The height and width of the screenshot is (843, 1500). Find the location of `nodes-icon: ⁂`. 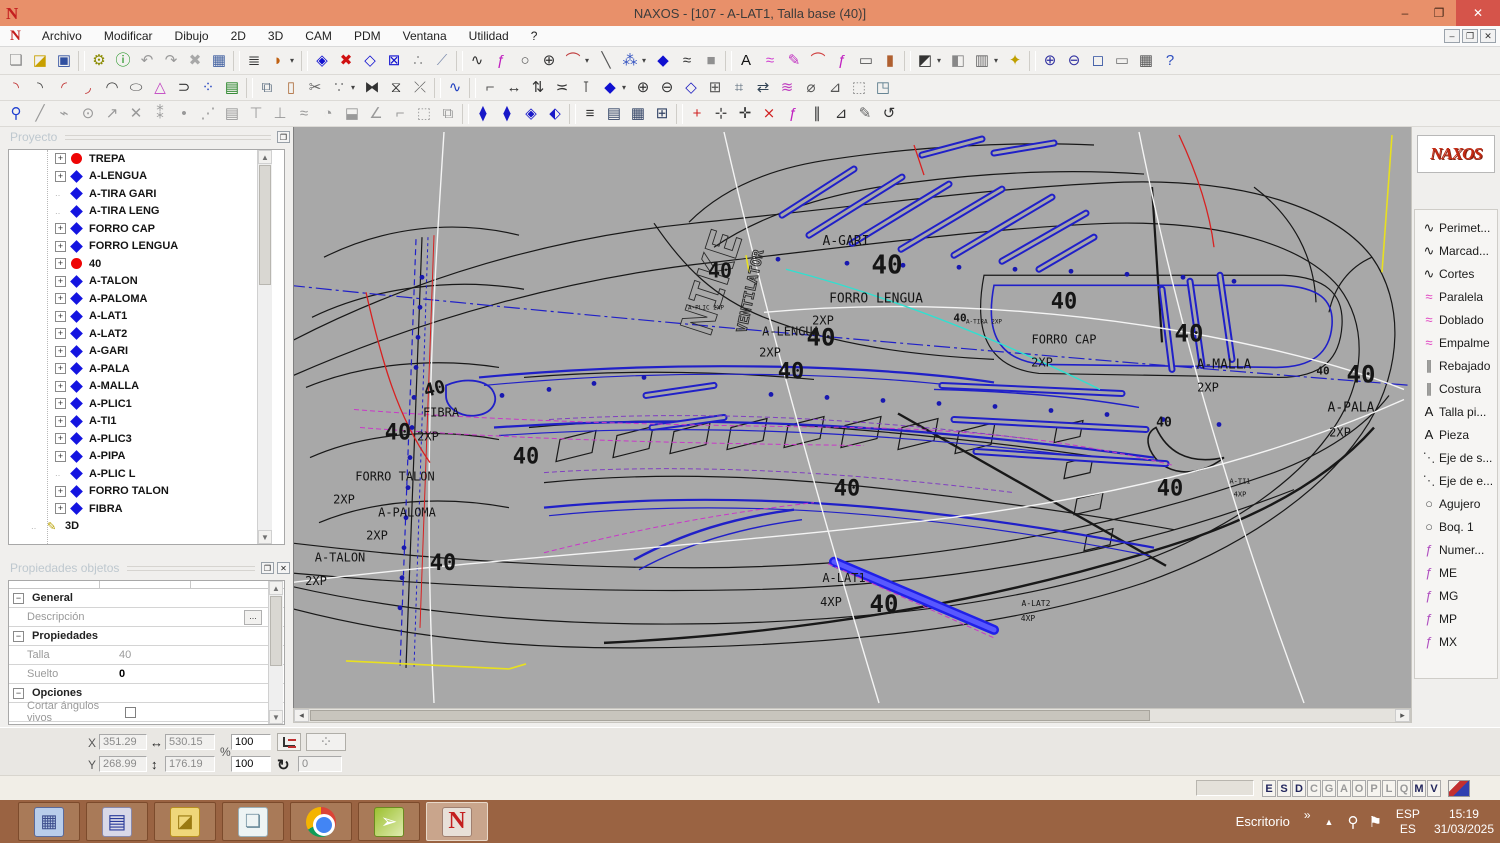

nodes-icon: ⁂ is located at coordinates (630, 61).